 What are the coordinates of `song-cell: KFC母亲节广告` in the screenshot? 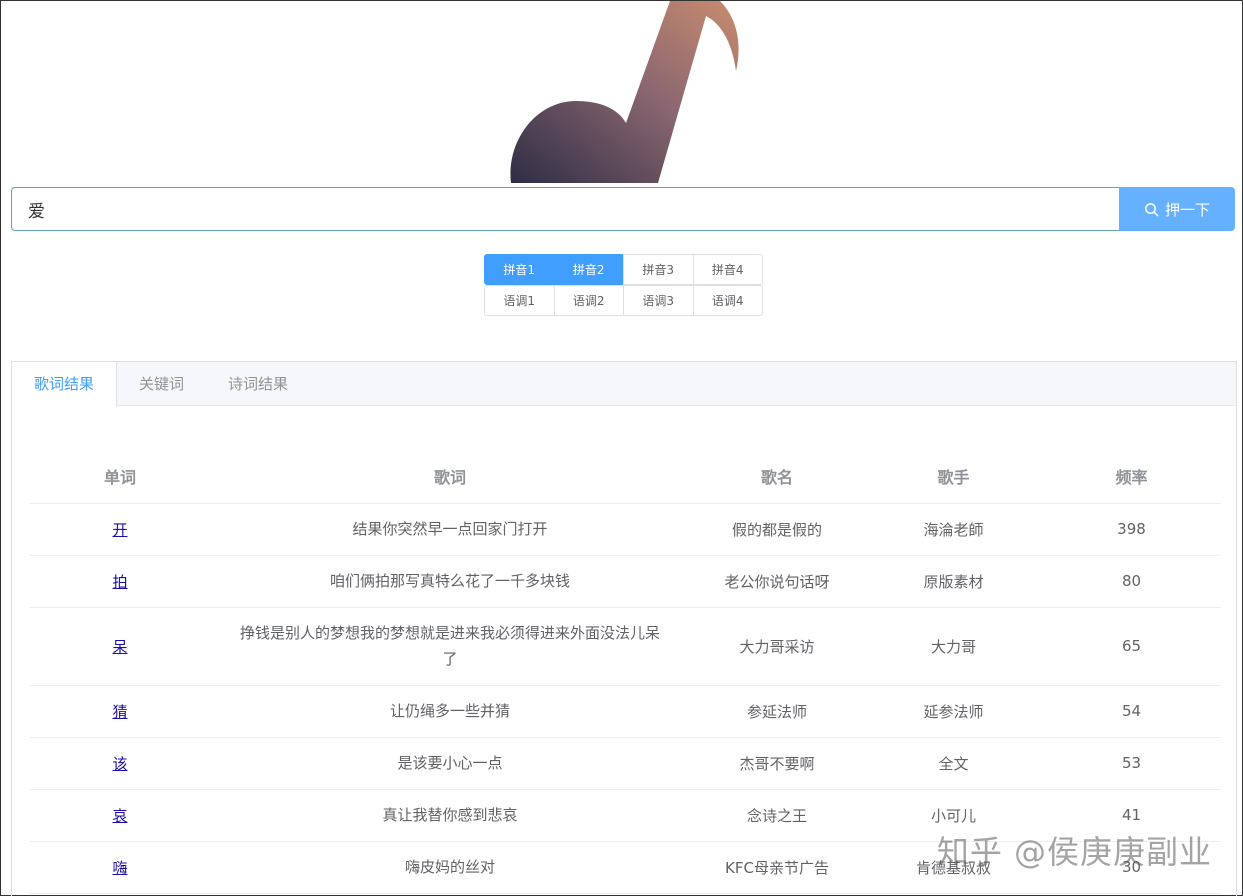 It's located at (777, 867).